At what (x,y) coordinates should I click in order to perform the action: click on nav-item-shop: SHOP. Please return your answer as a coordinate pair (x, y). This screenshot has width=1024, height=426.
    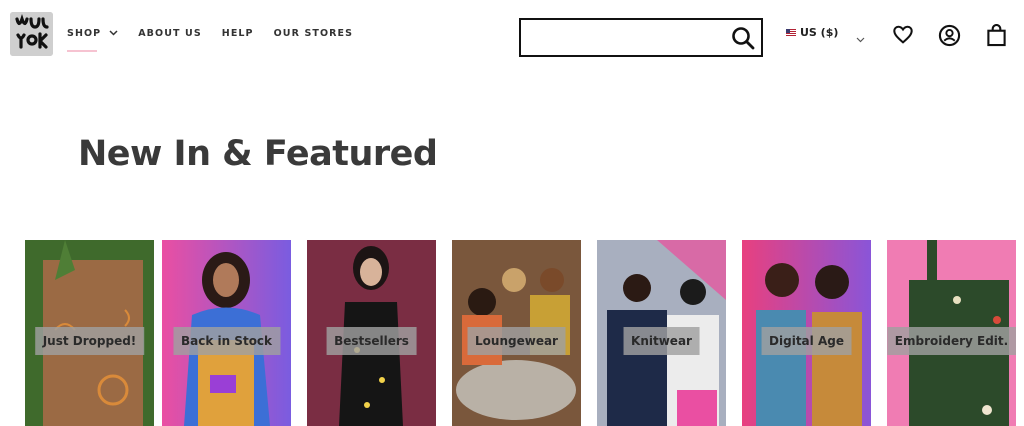
    Looking at the image, I should click on (92, 33).